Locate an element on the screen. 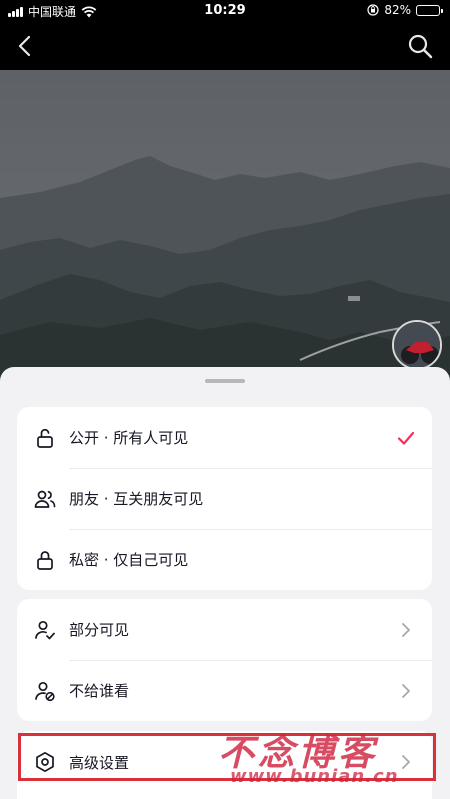 The image size is (450, 799). partial-visibility-card: 部分可见 不给谁看 is located at coordinates (224, 660).